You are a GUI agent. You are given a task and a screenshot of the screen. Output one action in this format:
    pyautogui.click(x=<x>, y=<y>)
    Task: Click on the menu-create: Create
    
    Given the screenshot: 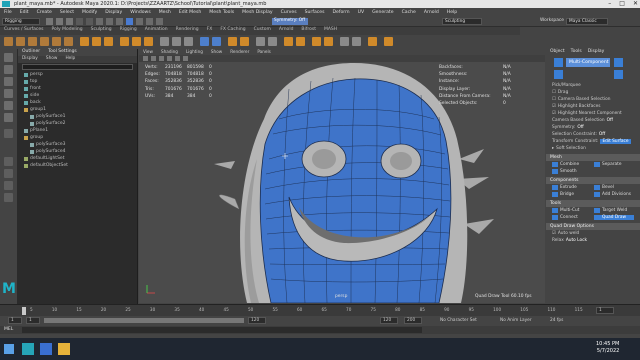 What is the action you would take?
    pyautogui.click(x=44, y=12)
    